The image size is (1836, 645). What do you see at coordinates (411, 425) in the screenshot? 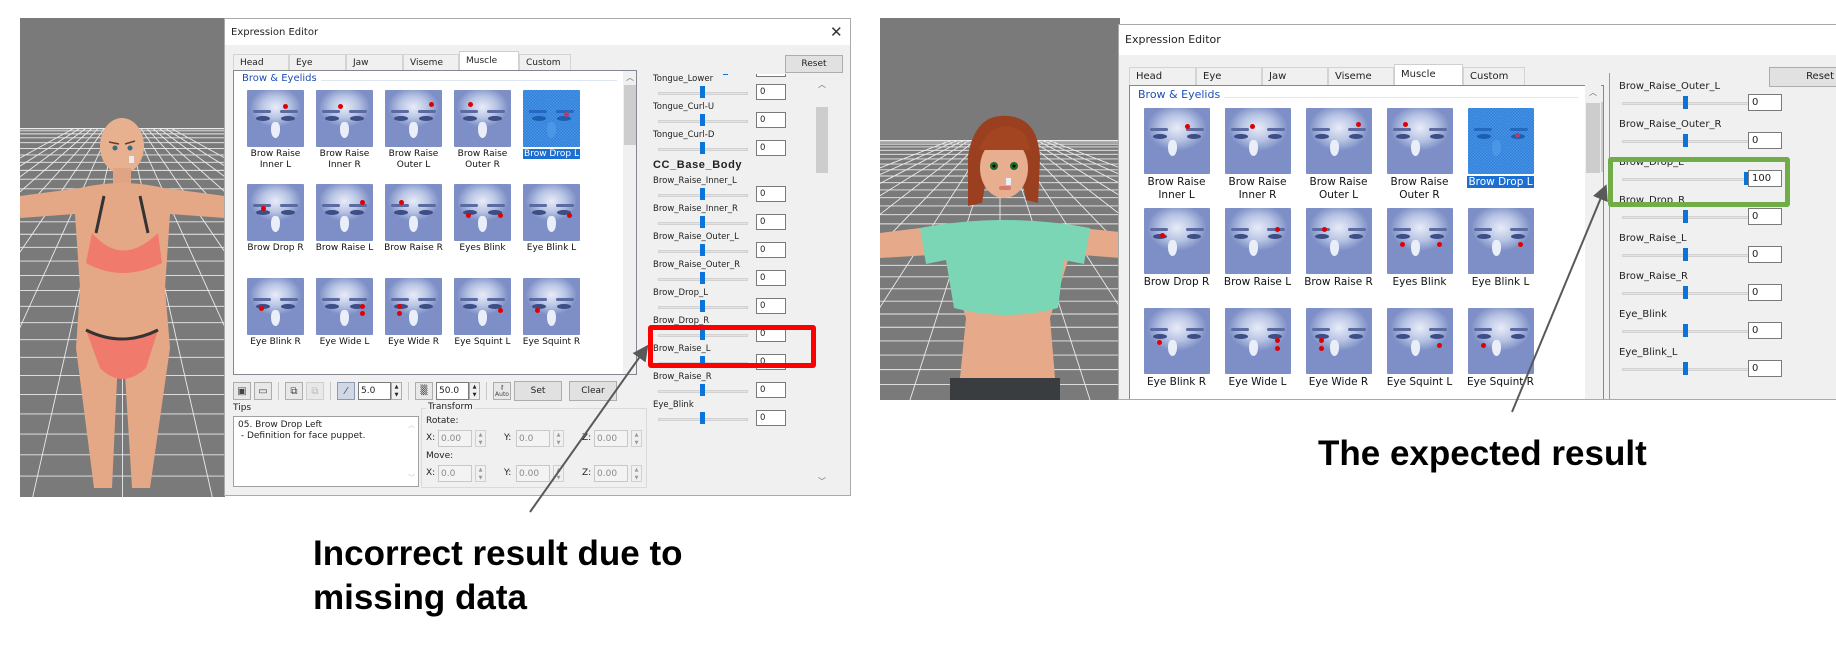
I see `tips-scroll-up: ︿` at bounding box center [411, 425].